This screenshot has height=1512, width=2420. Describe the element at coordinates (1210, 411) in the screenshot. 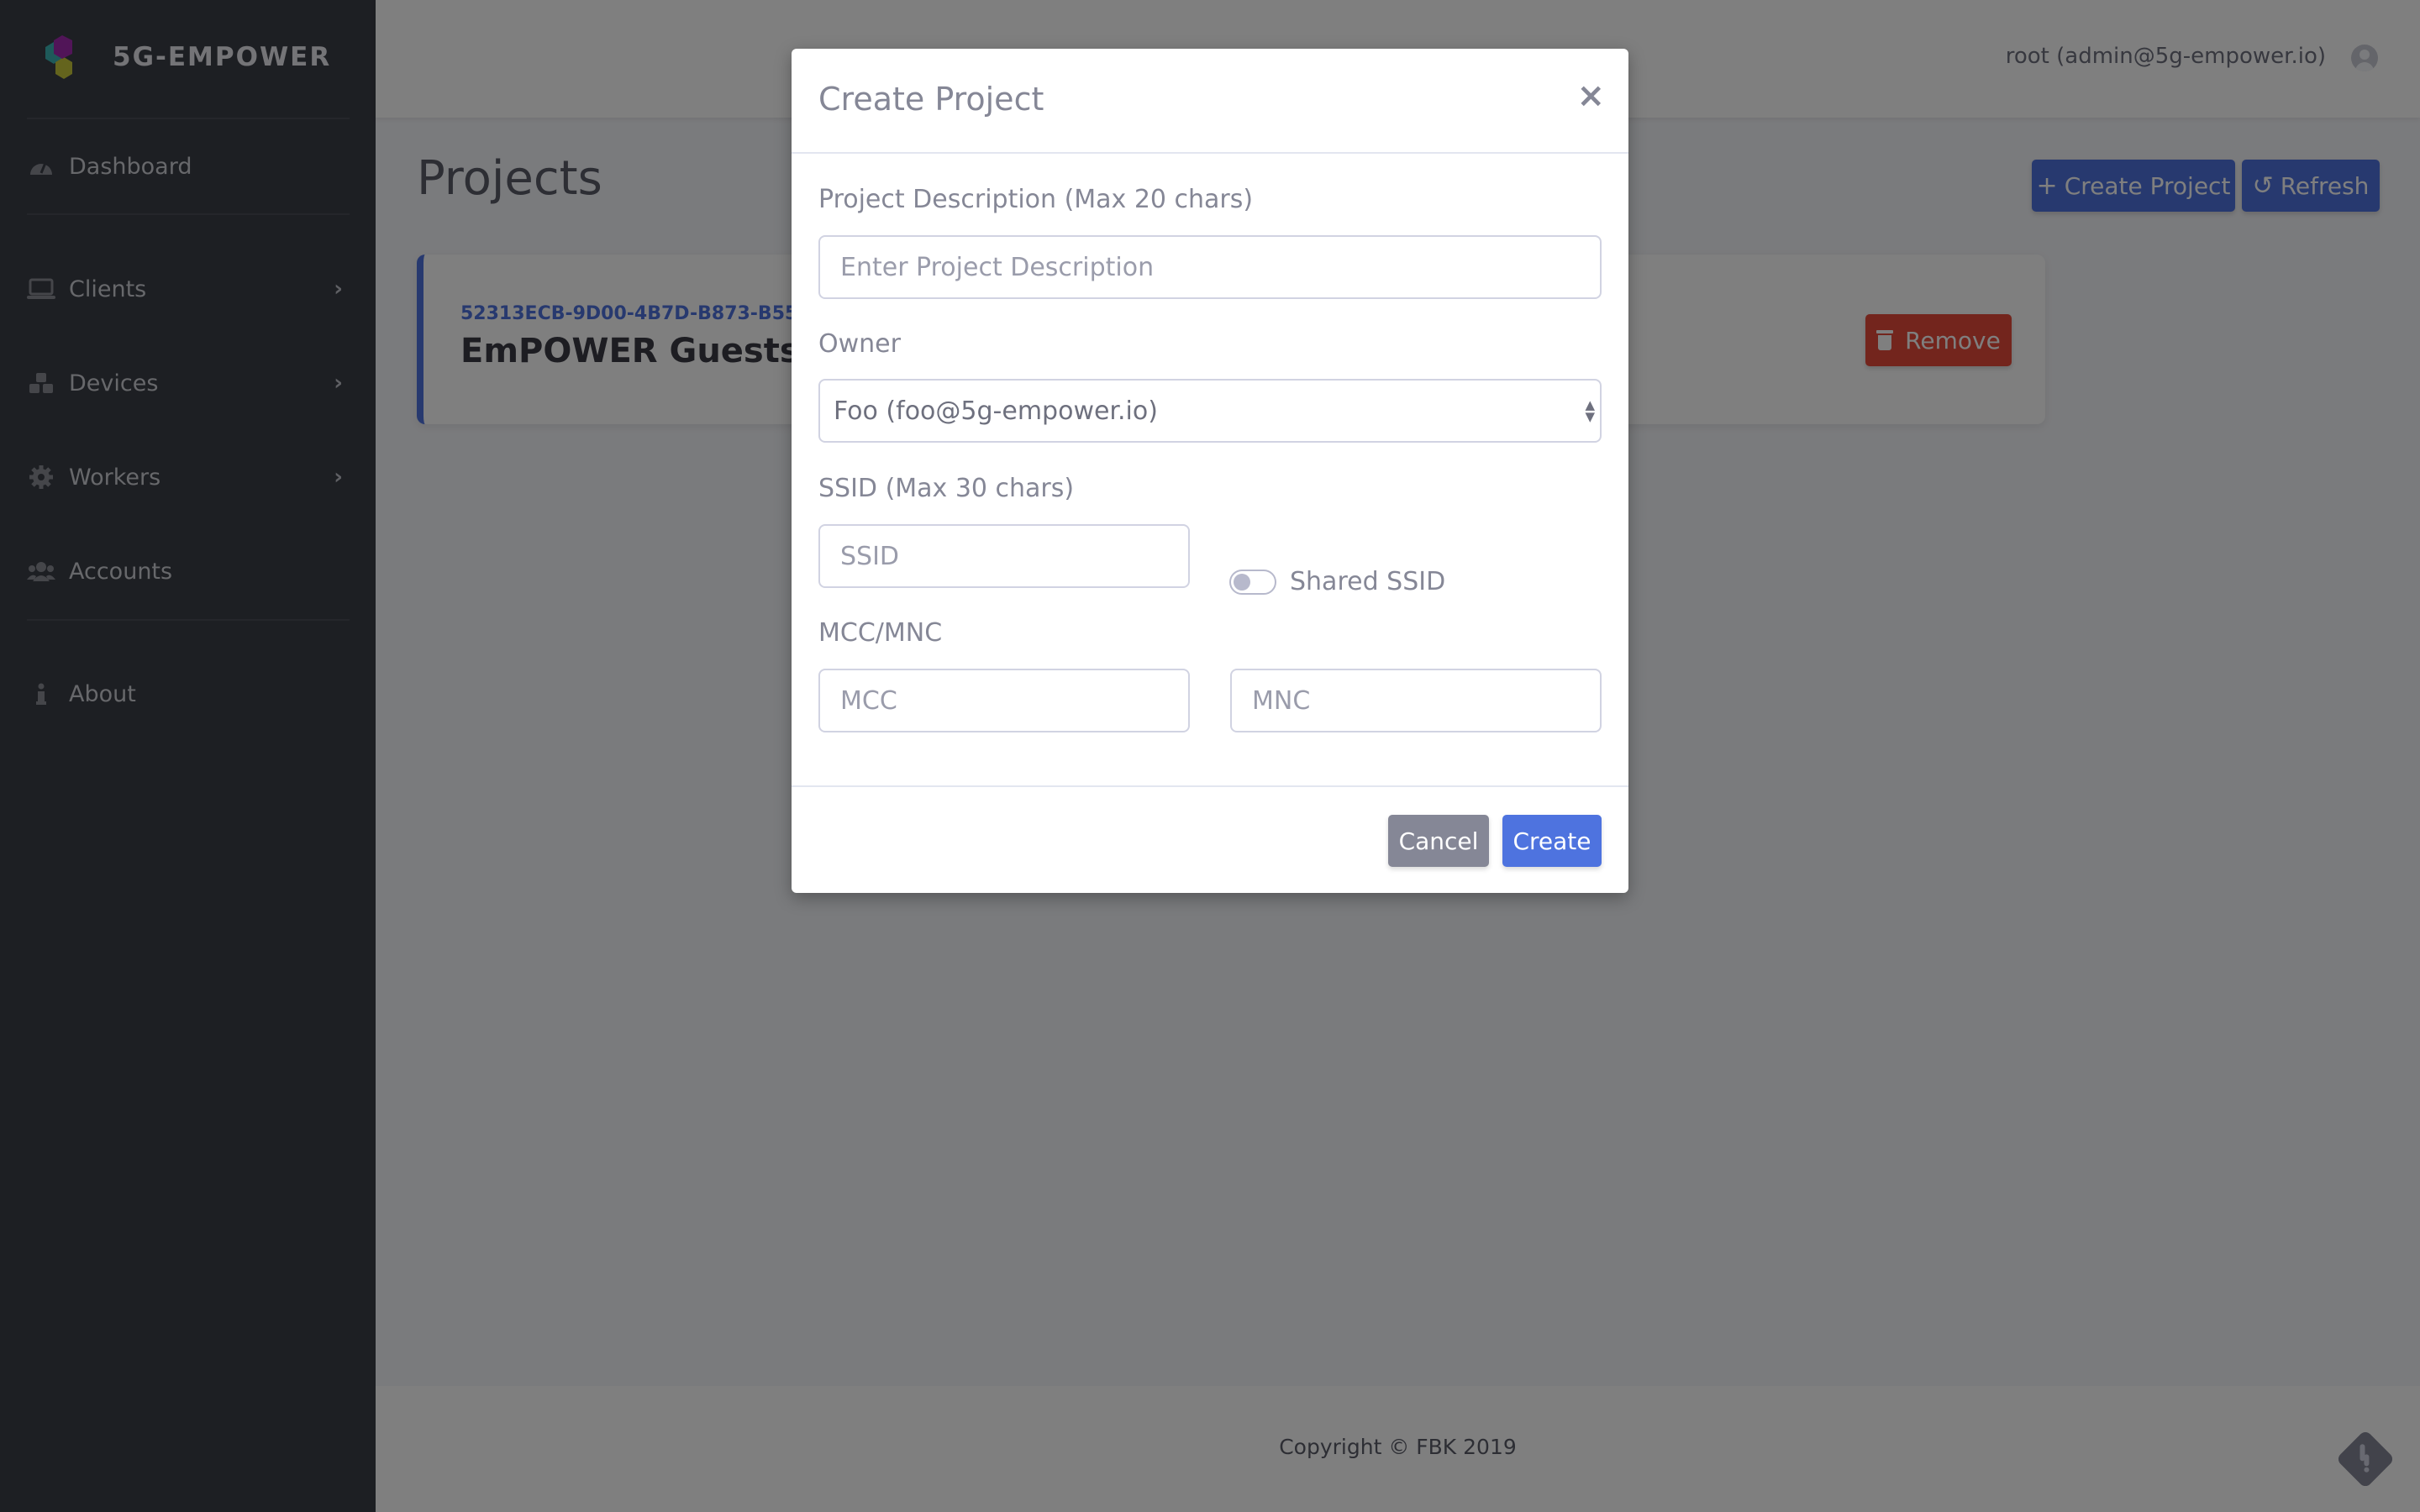

I see `owner-select: Foo (foo@5g-empower.io) ▲ ▼` at that location.